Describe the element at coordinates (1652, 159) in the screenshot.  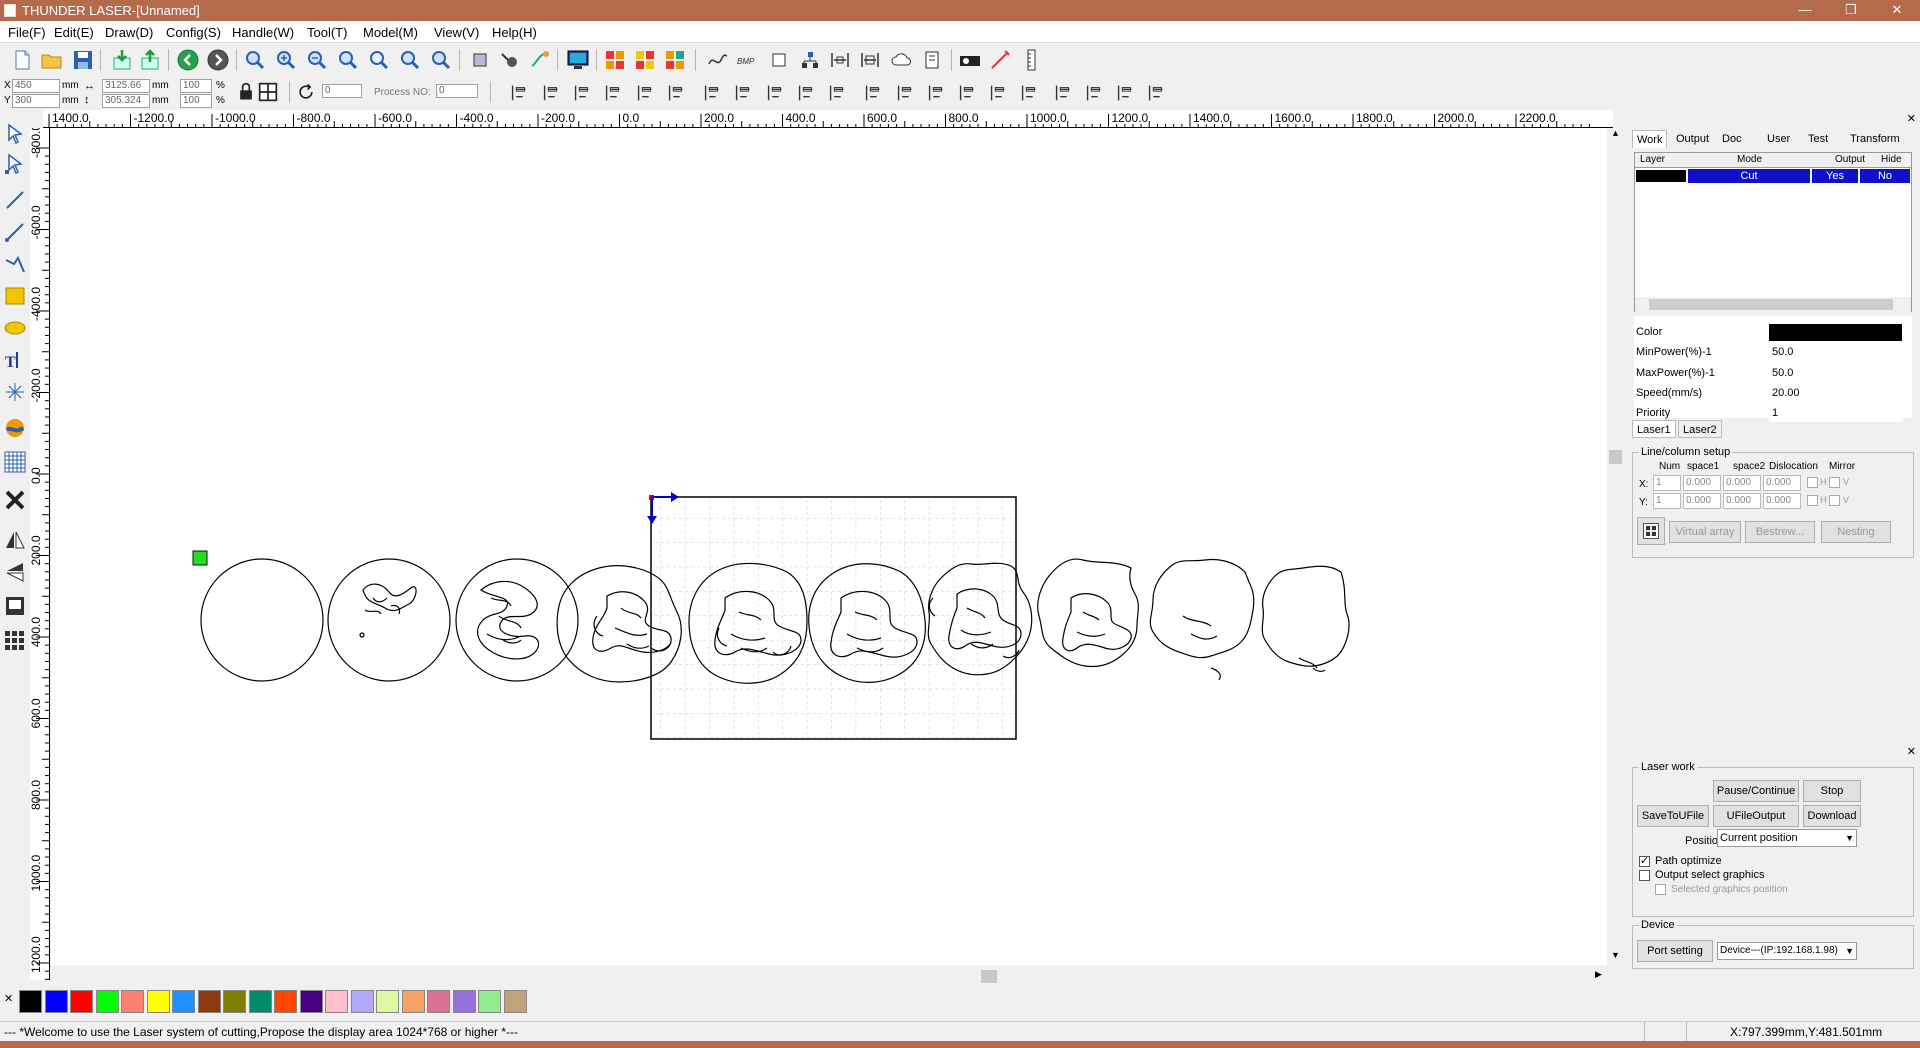
I see `col-layer: Layer` at that location.